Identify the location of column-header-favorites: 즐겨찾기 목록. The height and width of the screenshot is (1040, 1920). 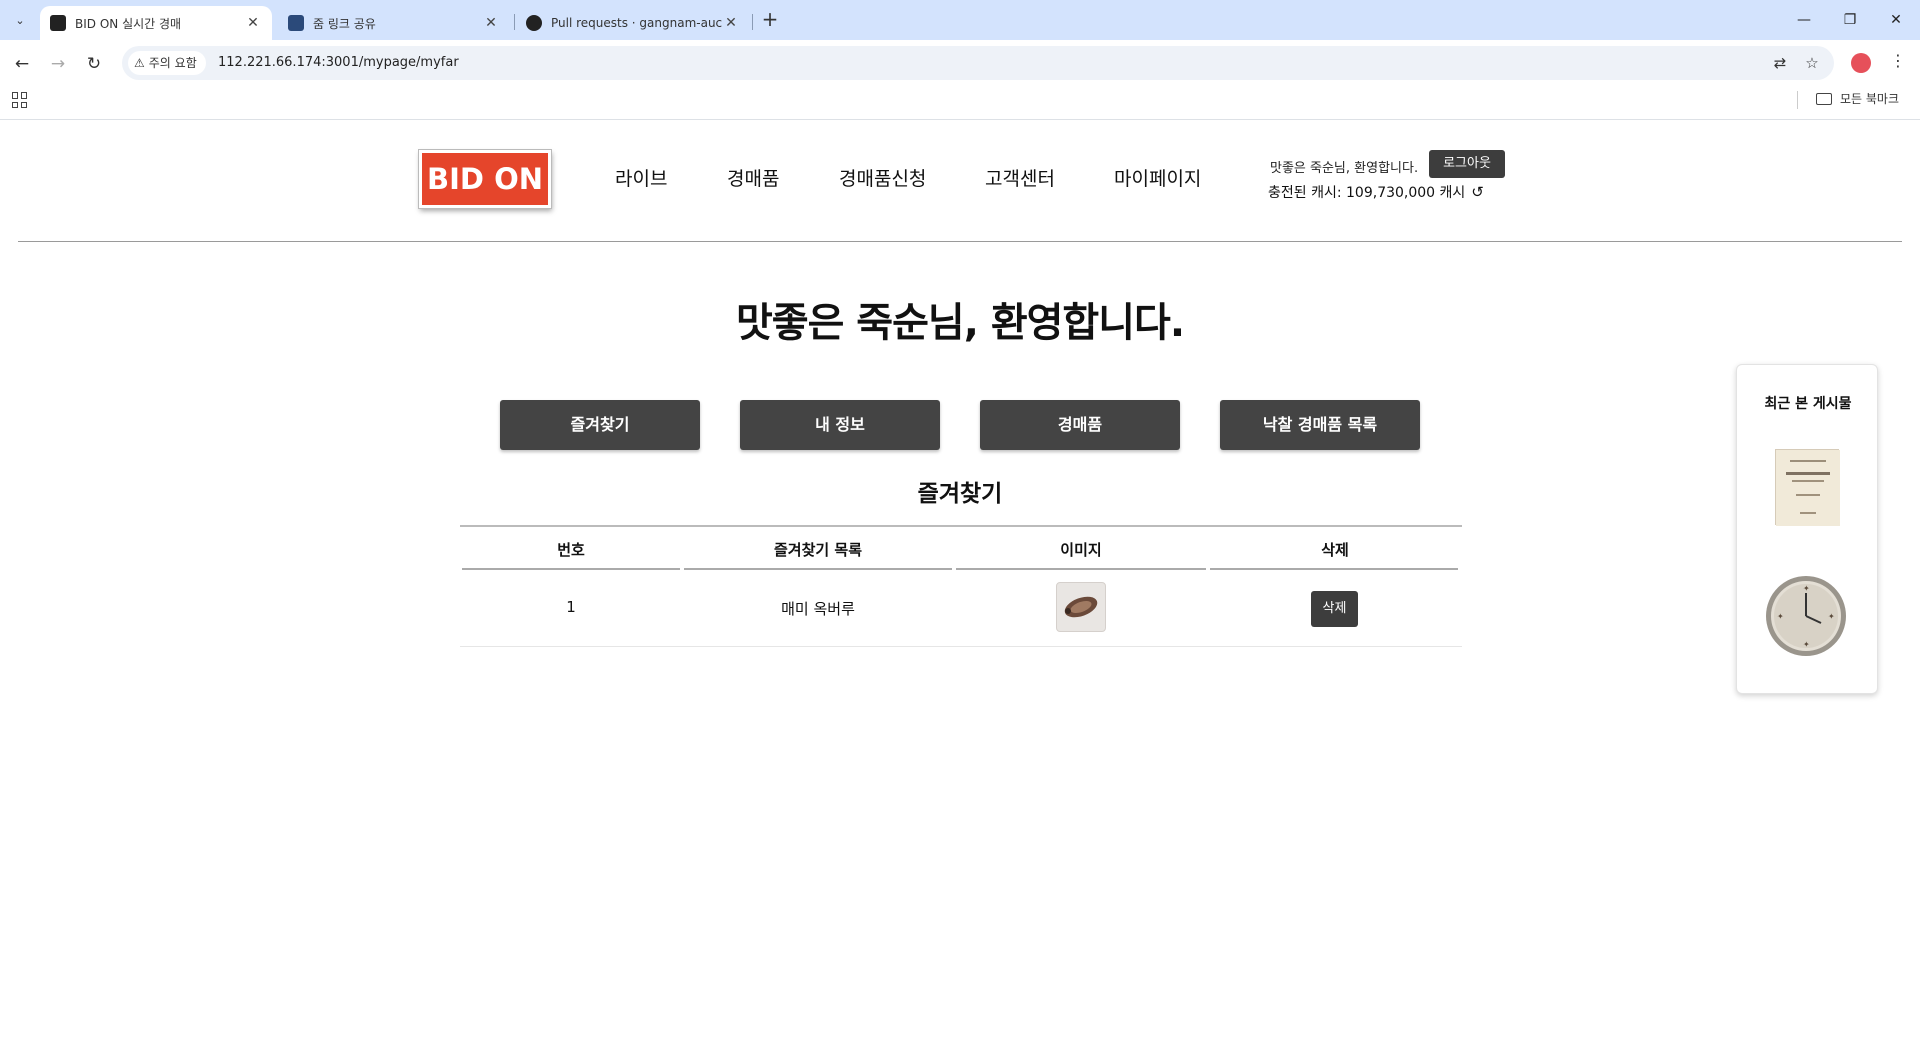
(818, 550).